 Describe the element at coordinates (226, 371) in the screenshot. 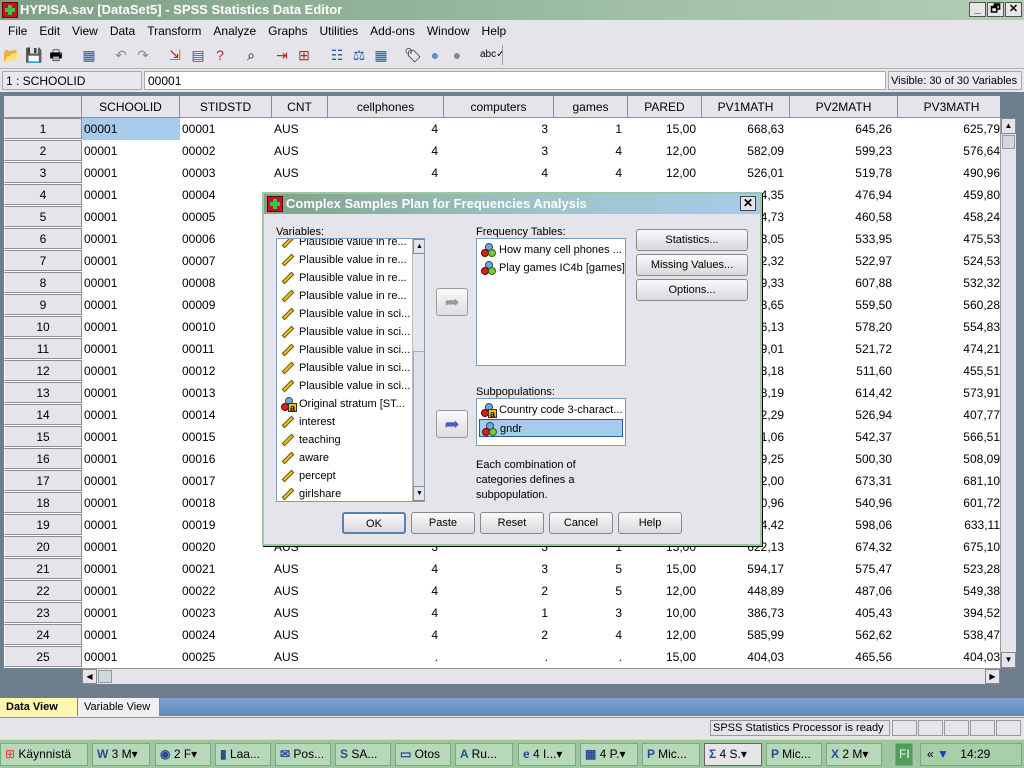

I see `table-cell: 00012` at that location.